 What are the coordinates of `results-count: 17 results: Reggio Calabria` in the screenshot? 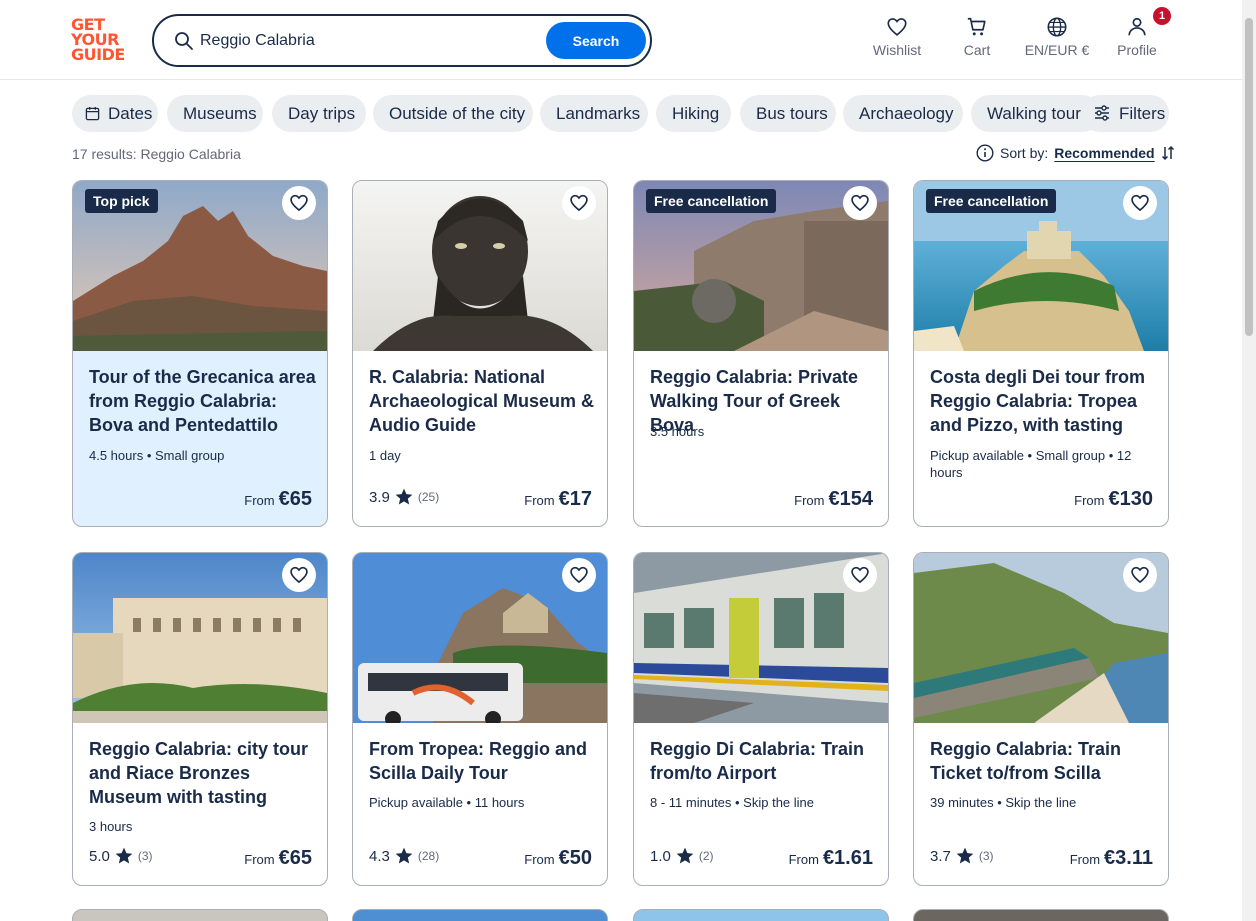 It's located at (156, 154).